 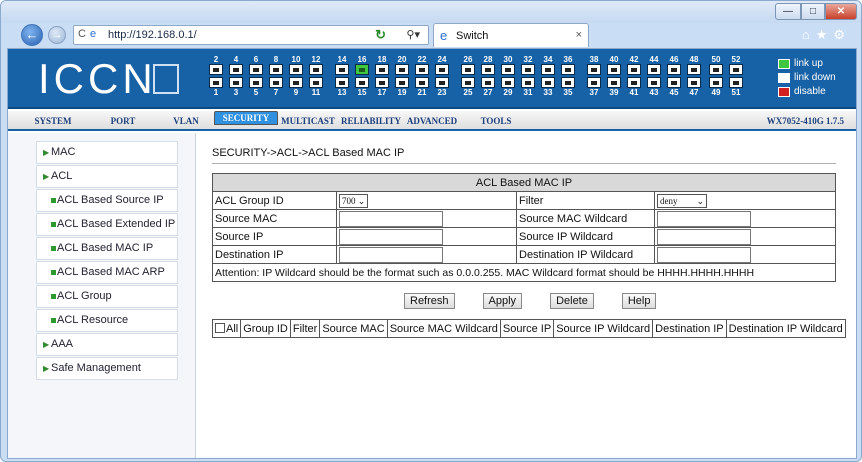 I want to click on port-25-icon, so click(x=468, y=82).